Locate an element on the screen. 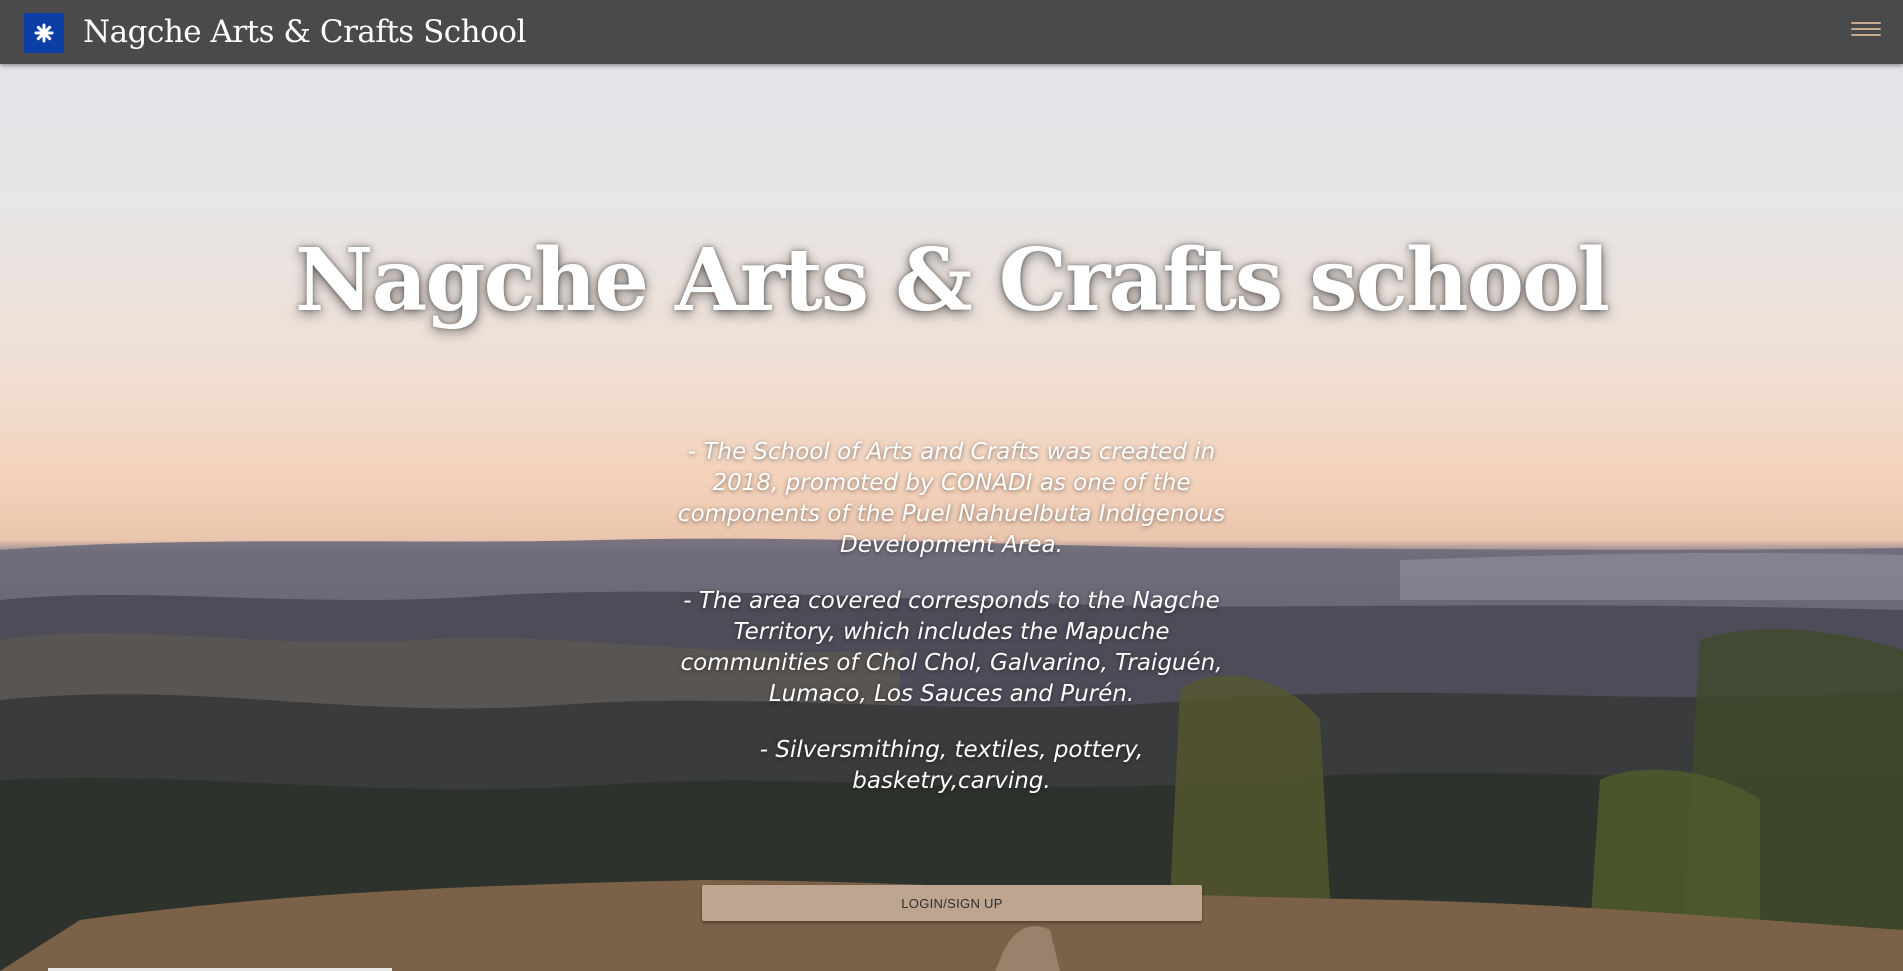 This screenshot has width=1903, height=971. brand-logo is located at coordinates (44, 33).